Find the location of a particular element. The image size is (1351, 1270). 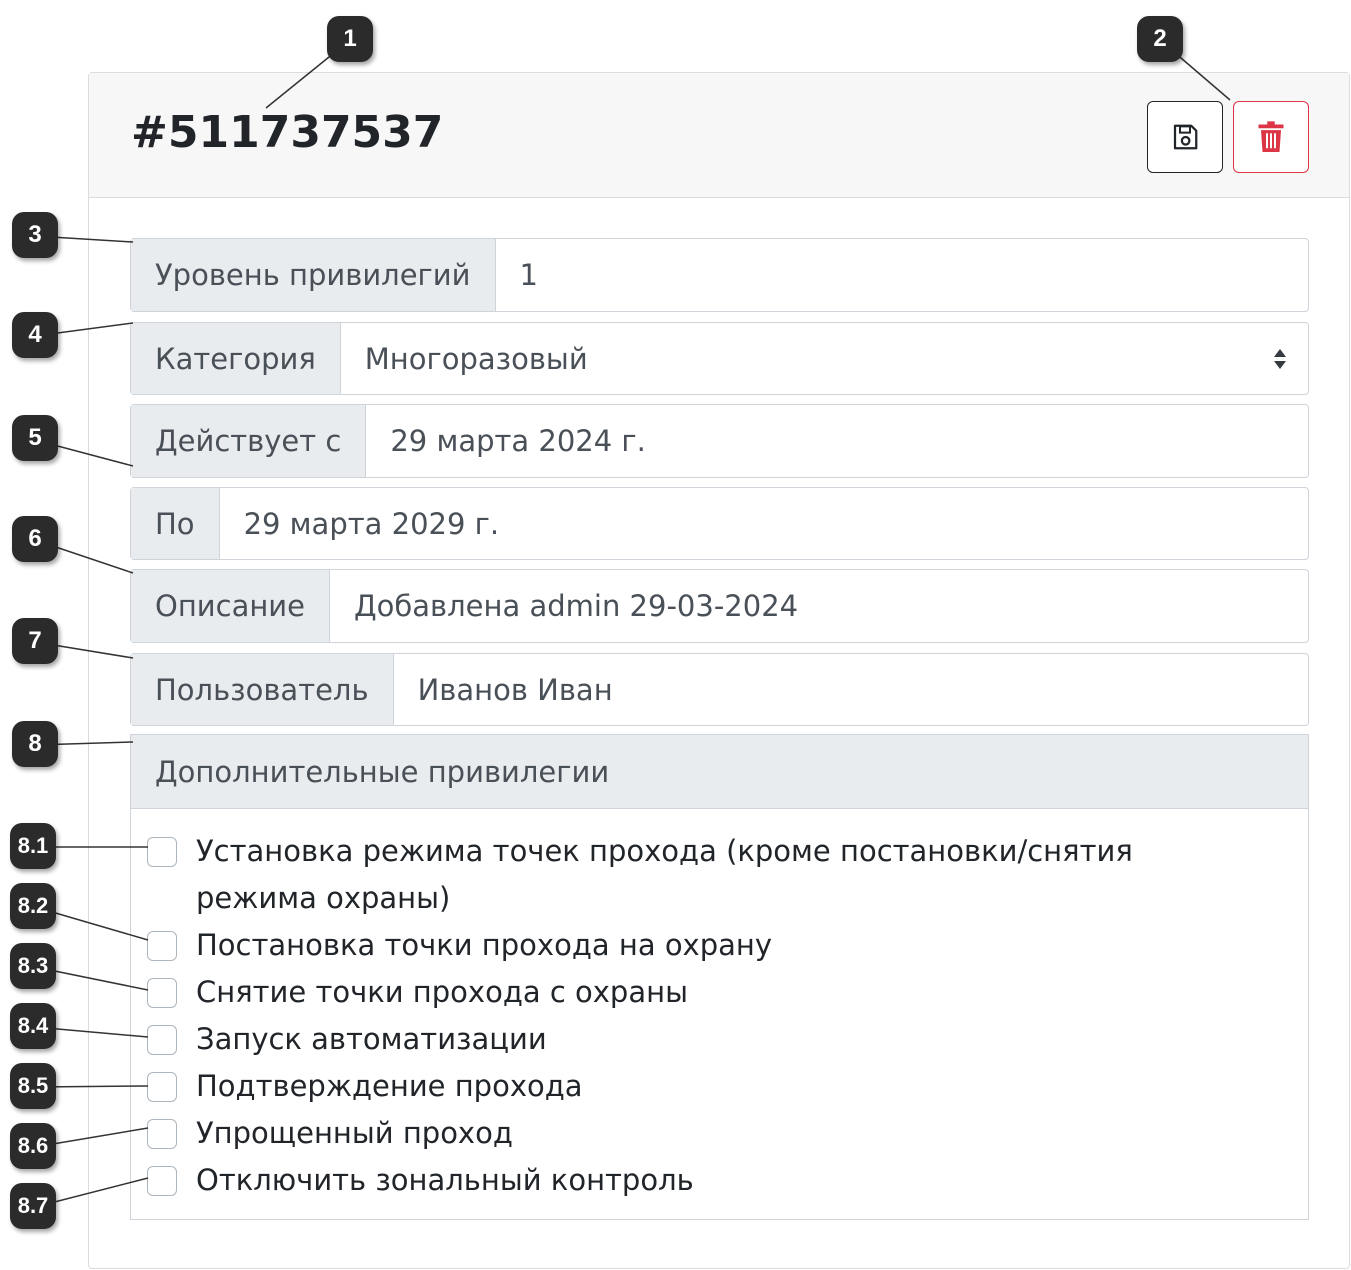

callout-badge: 8.2 is located at coordinates (33, 906).